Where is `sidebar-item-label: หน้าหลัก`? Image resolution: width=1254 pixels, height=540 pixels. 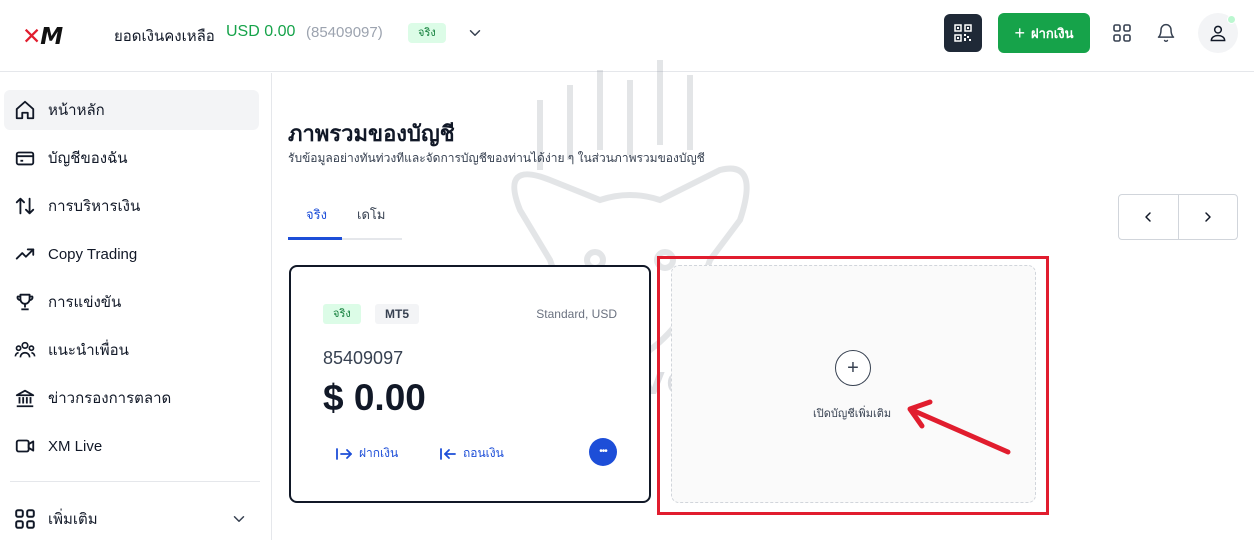 sidebar-item-label: หน้าหลัก is located at coordinates (76, 110).